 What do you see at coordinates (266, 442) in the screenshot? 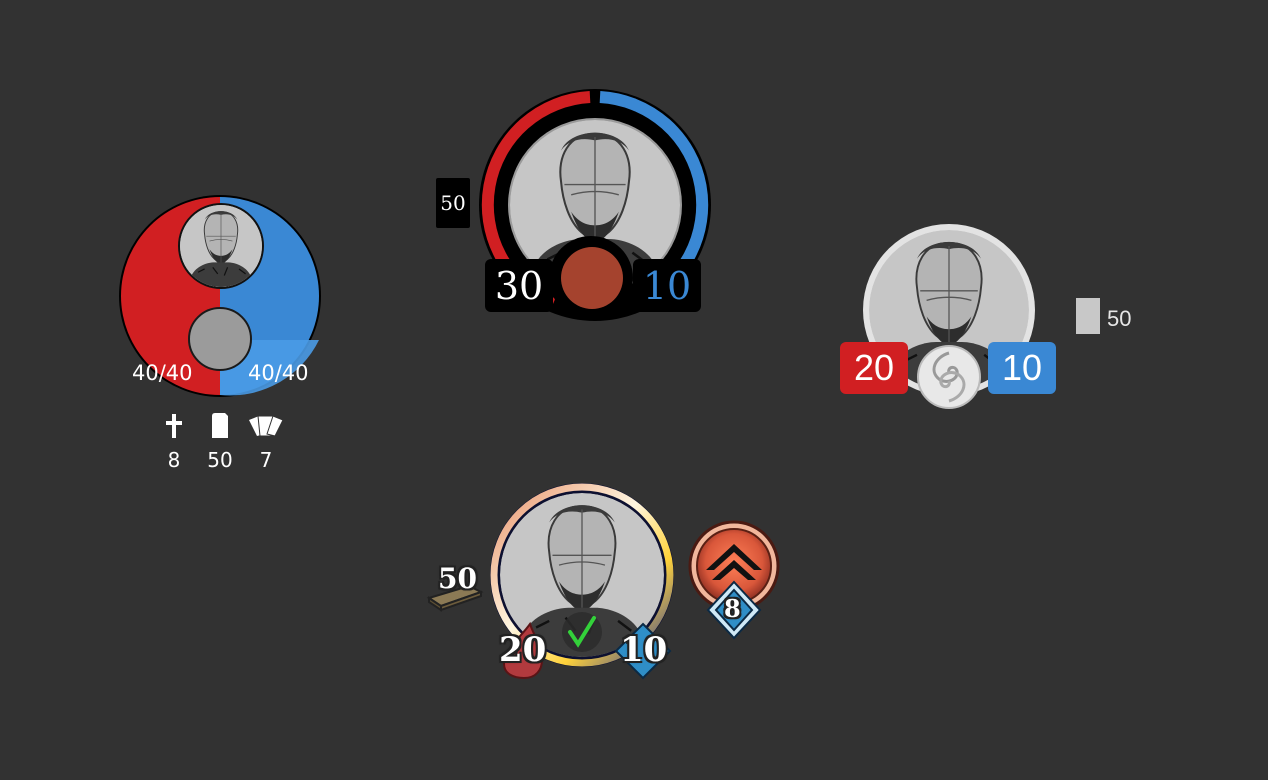
I see `stat-hand: 7` at bounding box center [266, 442].